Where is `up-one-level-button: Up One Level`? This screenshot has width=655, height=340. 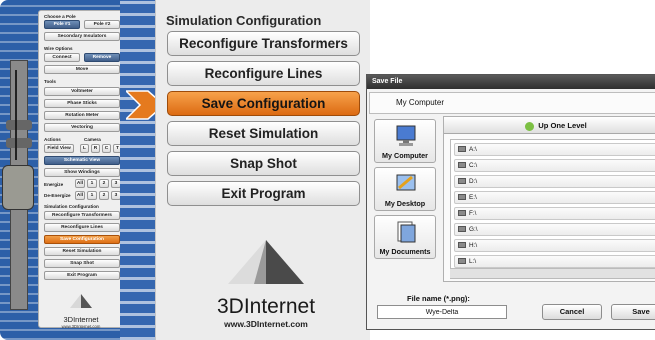
up-one-level-button: Up One Level is located at coordinates (549, 125).